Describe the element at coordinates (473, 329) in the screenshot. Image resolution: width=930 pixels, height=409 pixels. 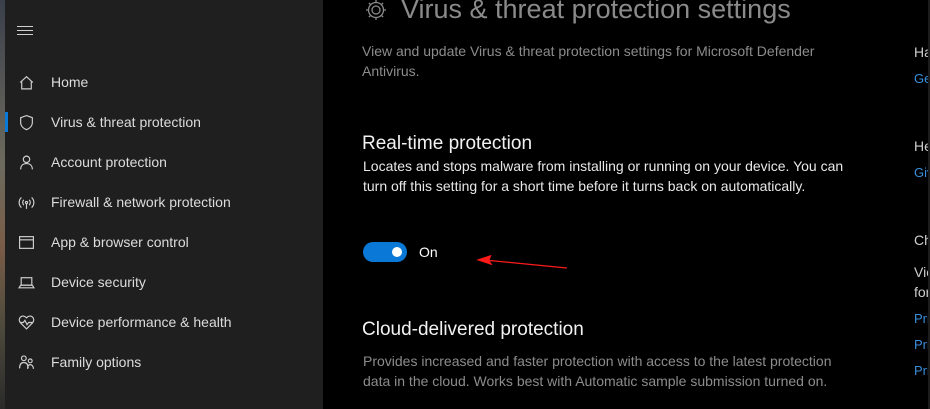
I see `cloud-protection-title: Cloud-delivered protection` at that location.